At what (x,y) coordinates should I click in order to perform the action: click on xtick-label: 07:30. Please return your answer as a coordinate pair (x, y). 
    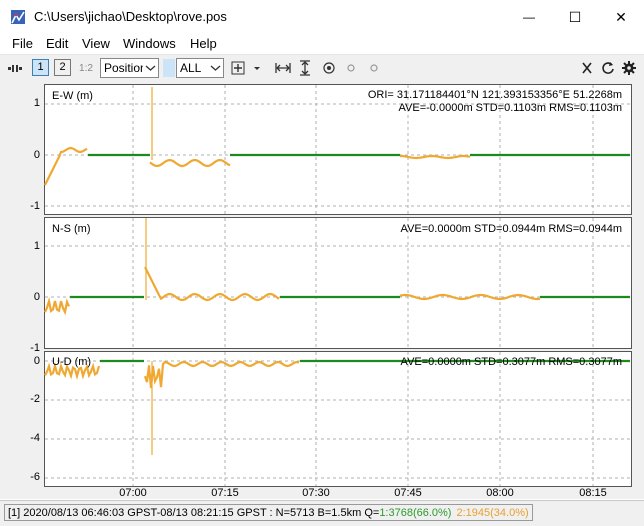
    Looking at the image, I should click on (316, 493).